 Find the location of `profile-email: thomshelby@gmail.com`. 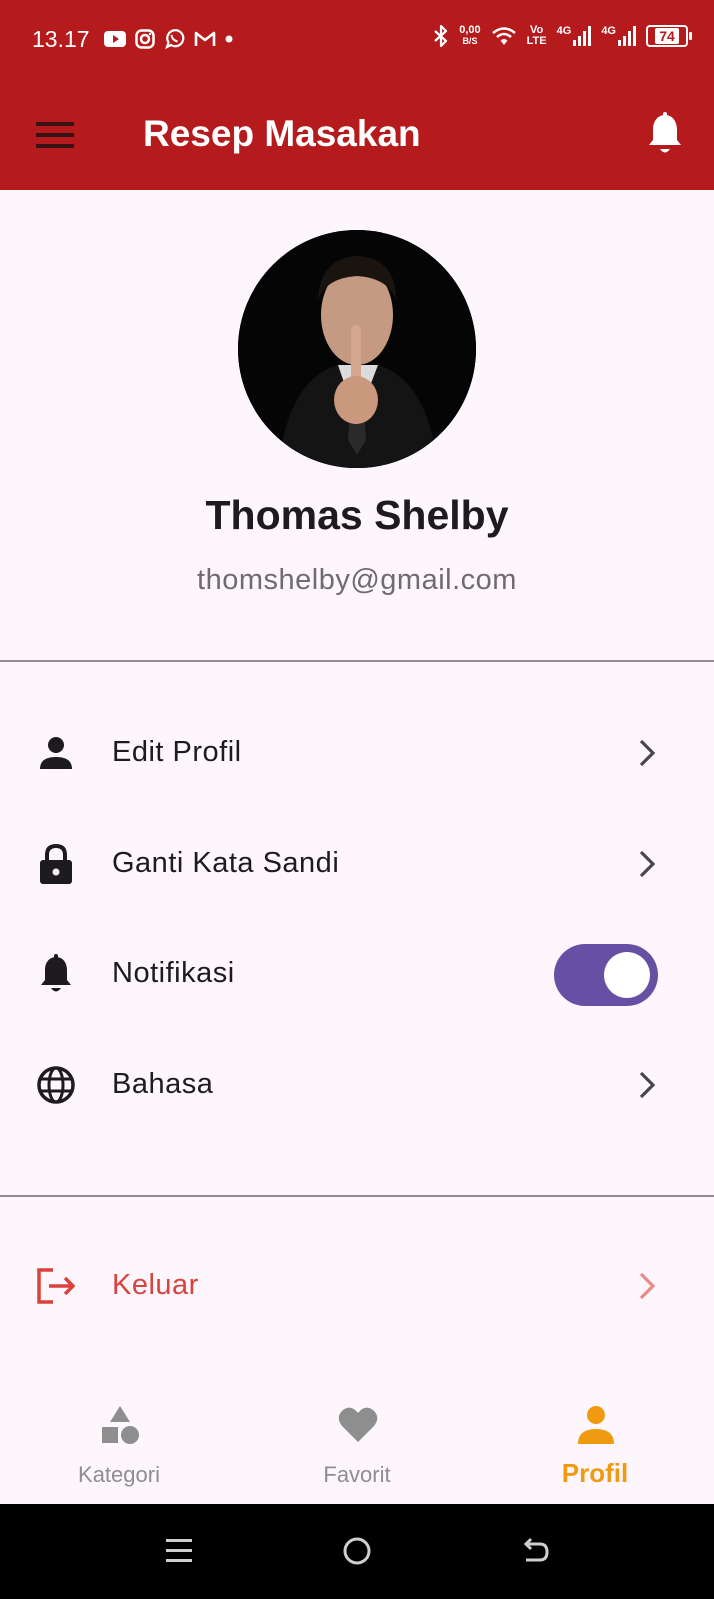

profile-email: thomshelby@gmail.com is located at coordinates (357, 580).